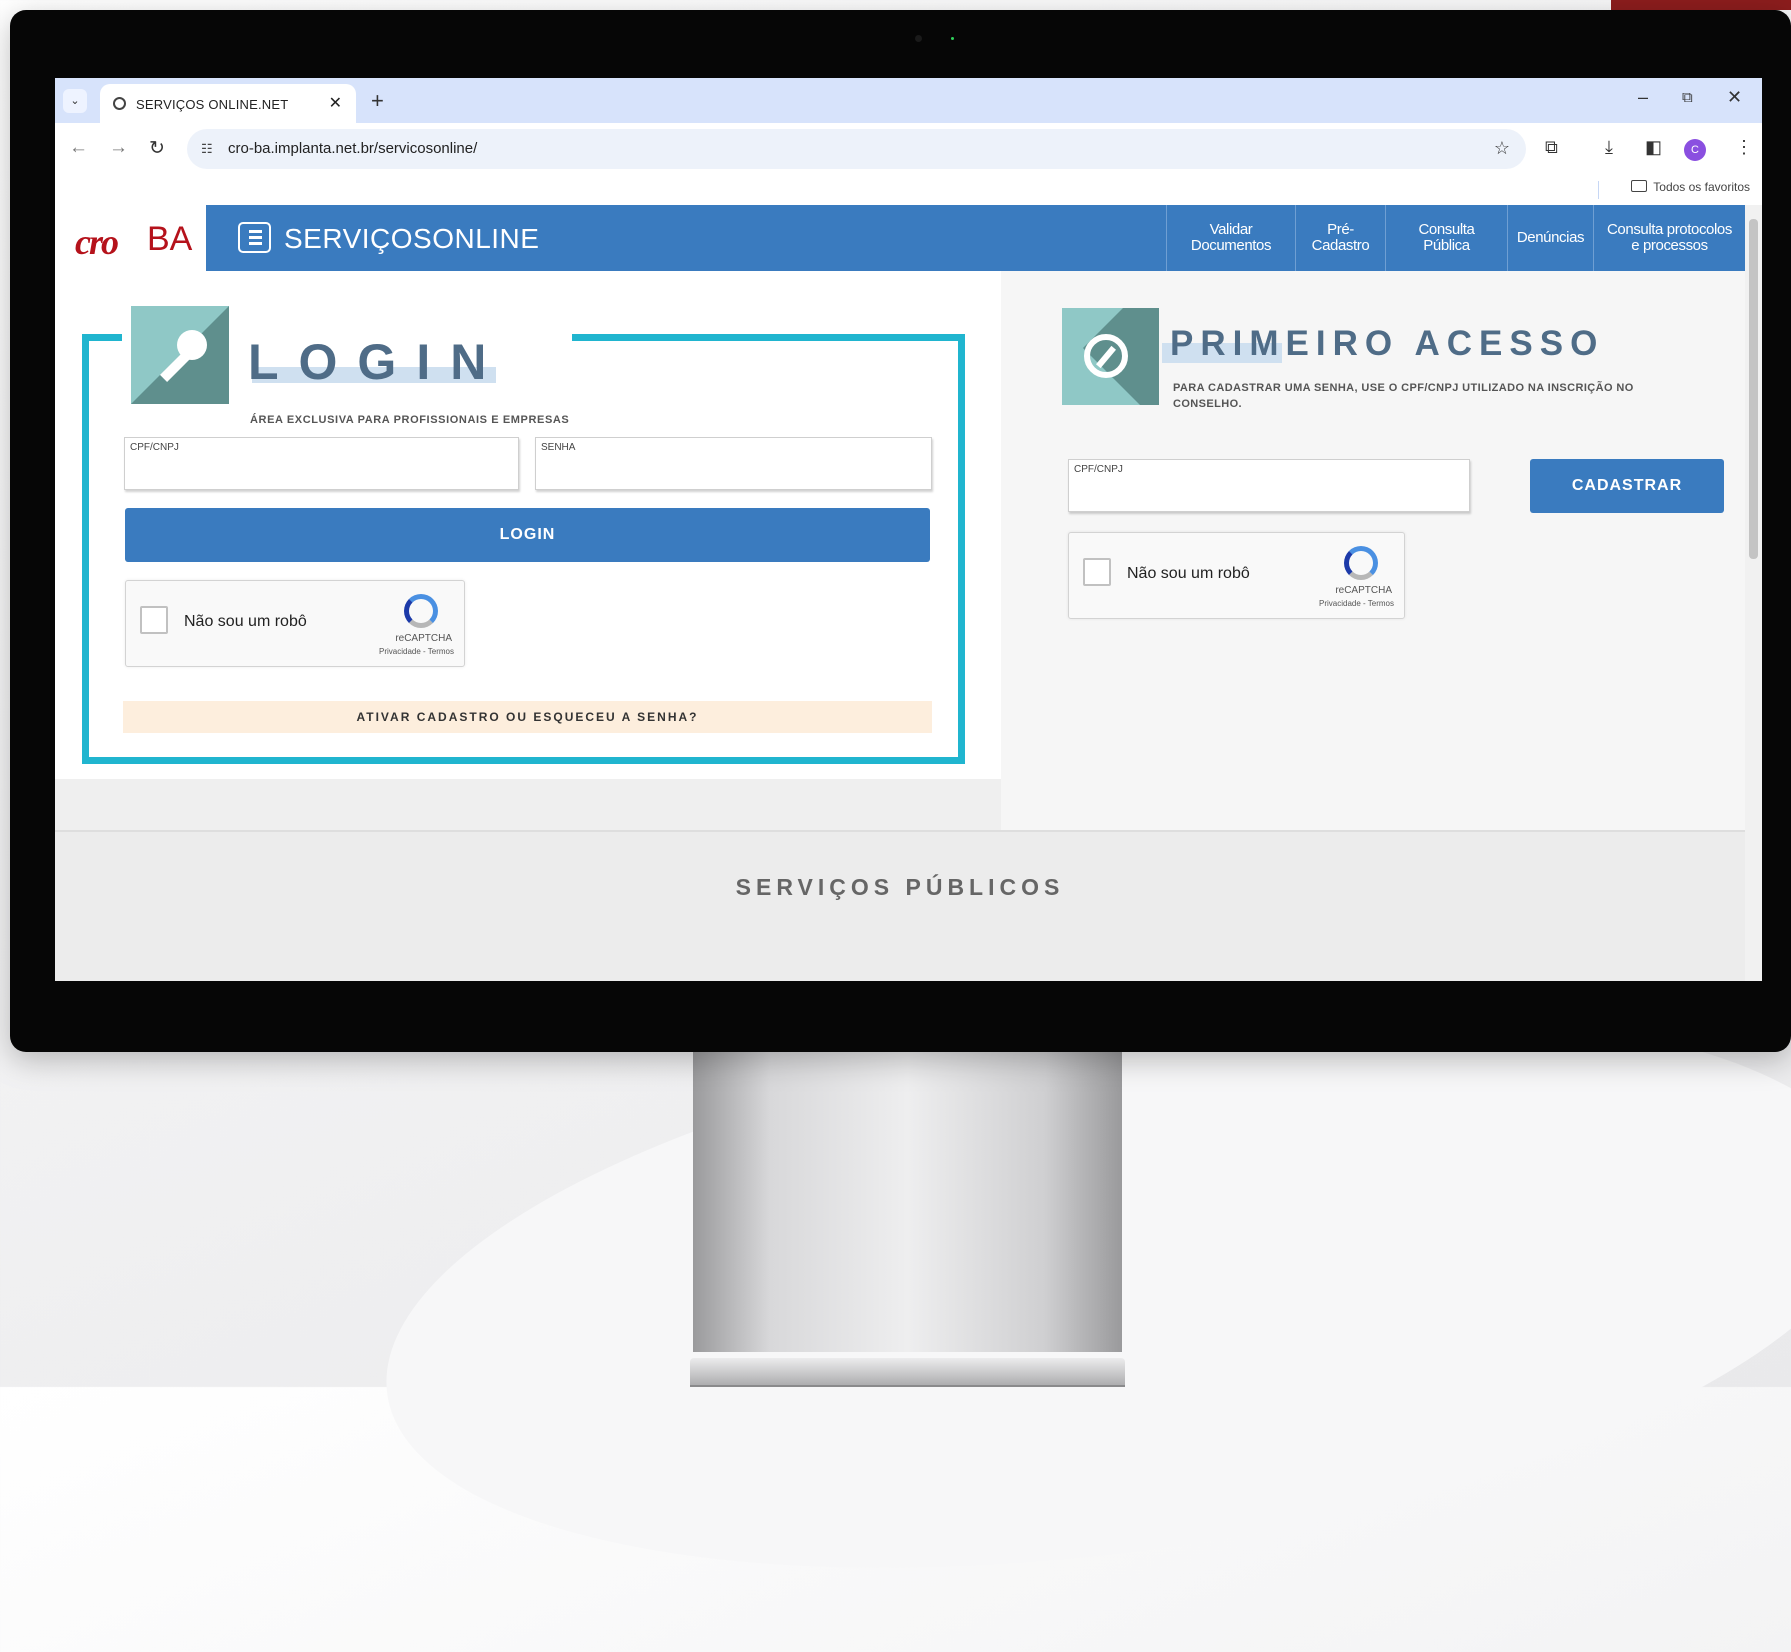  I want to click on public-services-title: SERVIÇOS PÚBLICOS, so click(900, 887).